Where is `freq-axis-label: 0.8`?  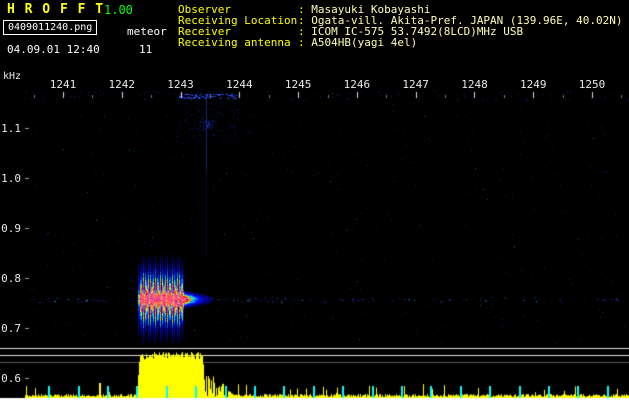 freq-axis-label: 0.8 is located at coordinates (11, 278).